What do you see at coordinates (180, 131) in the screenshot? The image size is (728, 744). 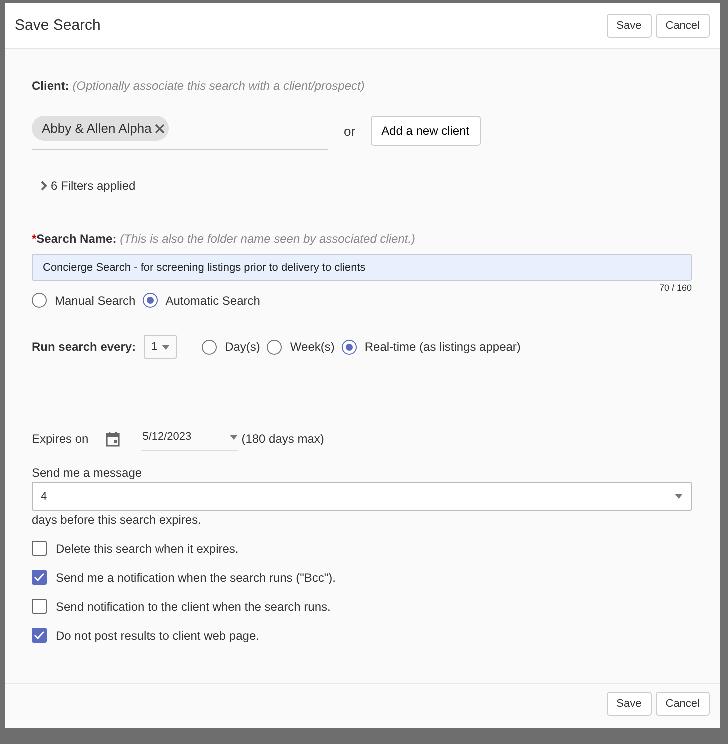 I see `client-field: Abby & Allen Alpha` at bounding box center [180, 131].